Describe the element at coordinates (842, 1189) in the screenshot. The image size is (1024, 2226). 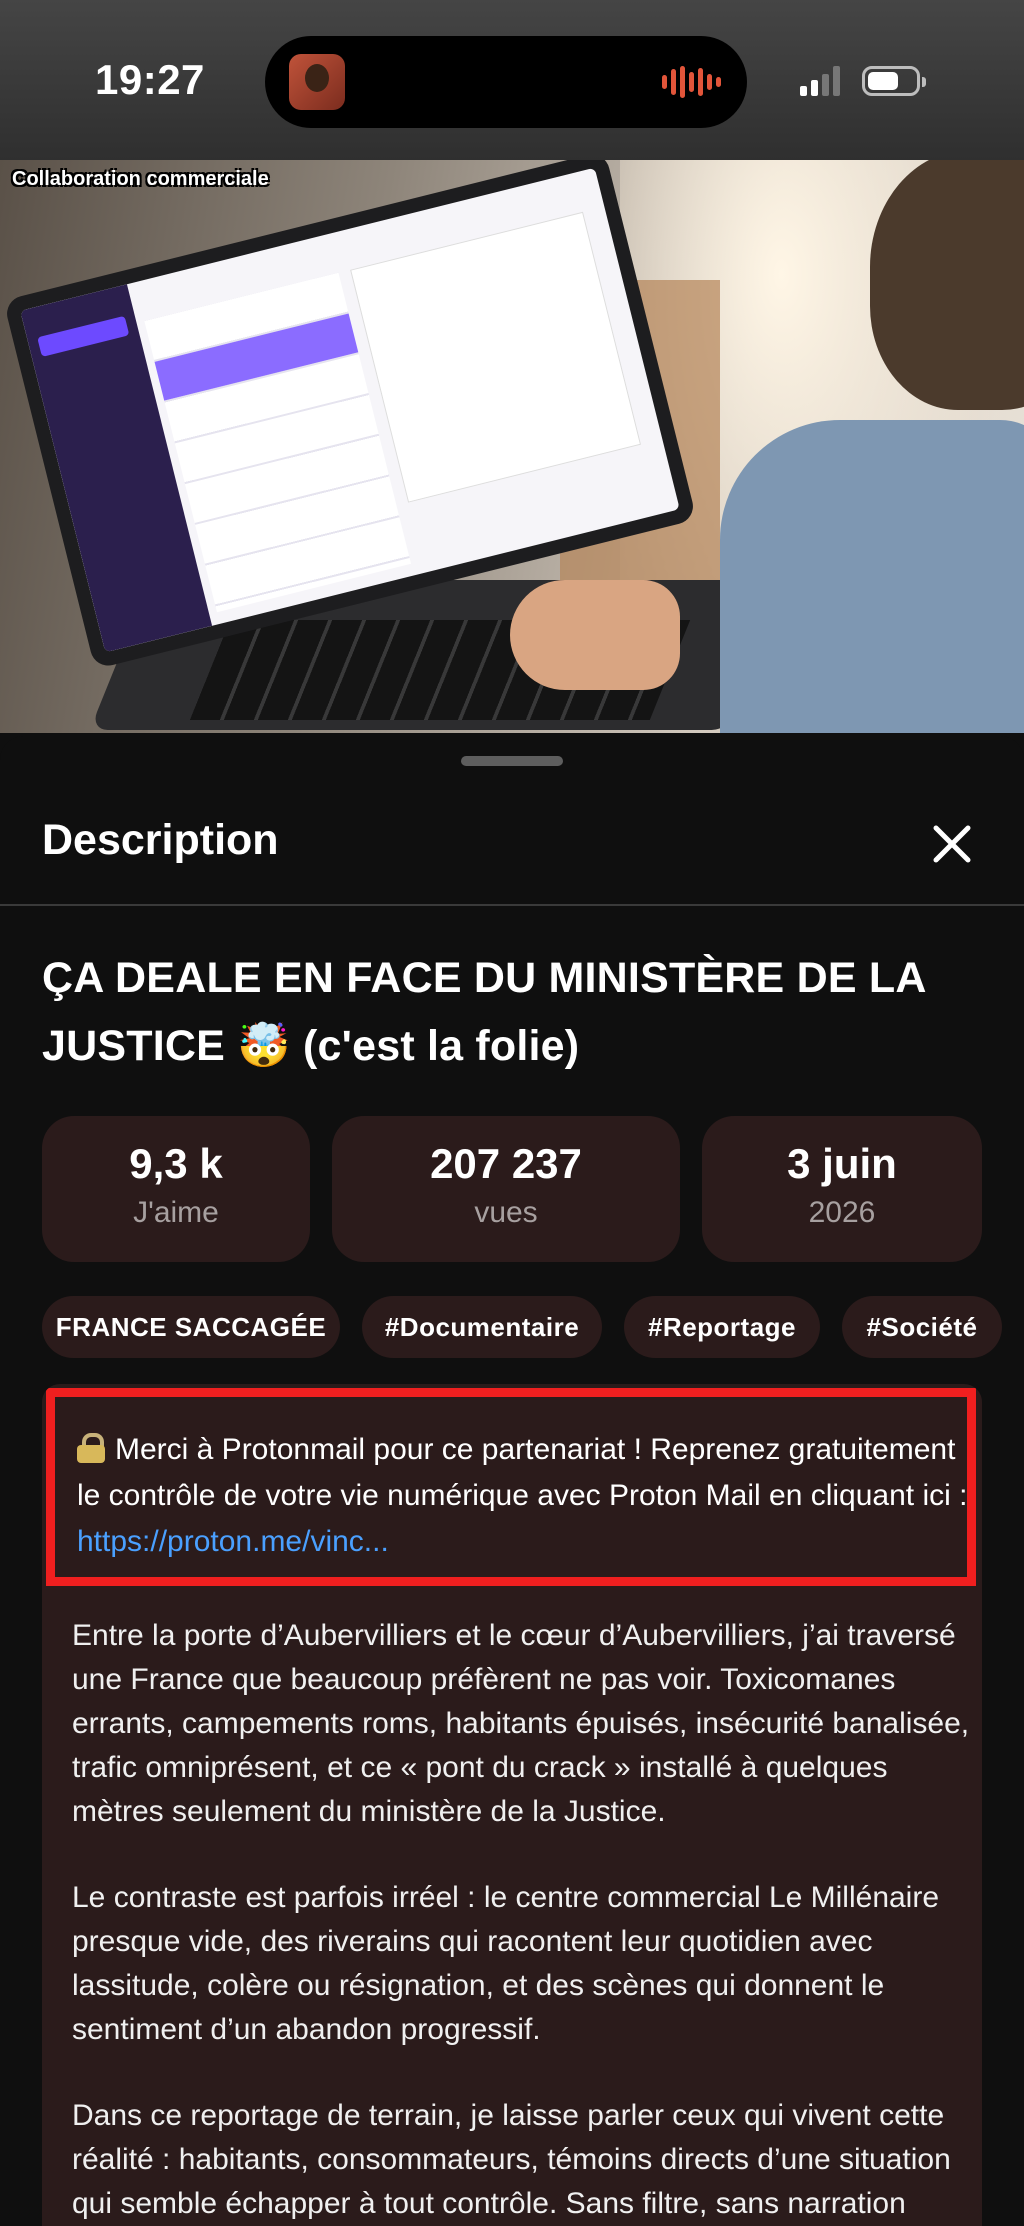
I see `date-stat: 3 juin 2026` at that location.